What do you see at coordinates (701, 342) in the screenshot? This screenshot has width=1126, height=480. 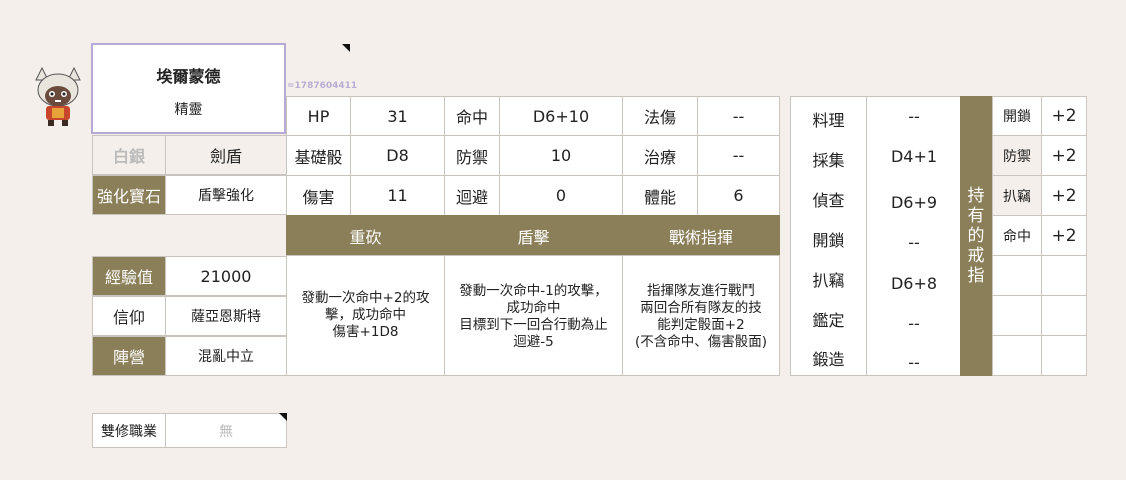 I see `skill-description-line: (不含命中、傷害骰面)` at bounding box center [701, 342].